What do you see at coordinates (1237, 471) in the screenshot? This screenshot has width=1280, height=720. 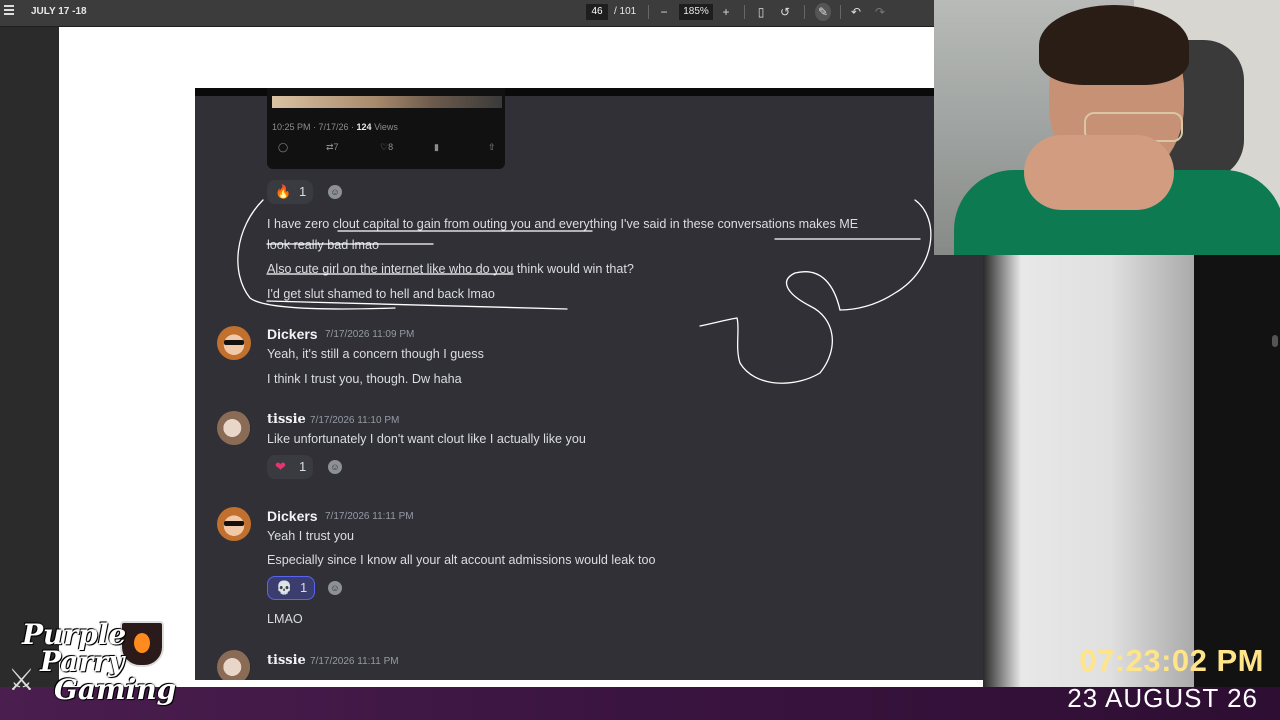 I see `side-dark-panel` at bounding box center [1237, 471].